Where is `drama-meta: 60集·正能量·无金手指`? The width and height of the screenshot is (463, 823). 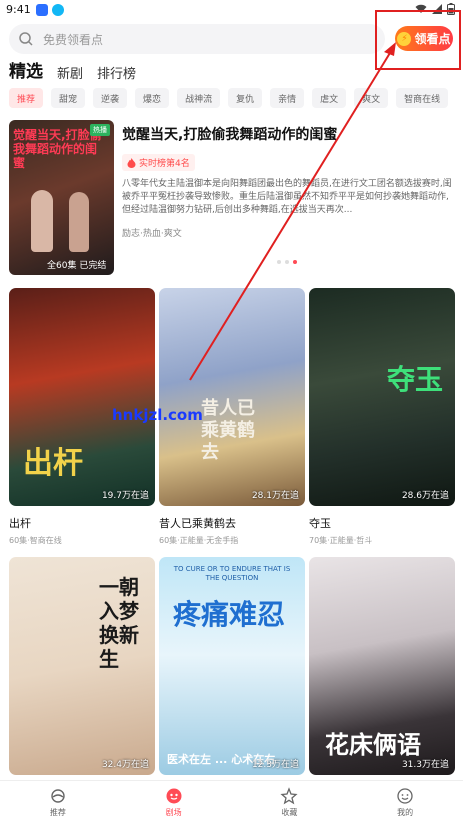
drama-meta: 60集·正能量·无金手指 is located at coordinates (199, 540).